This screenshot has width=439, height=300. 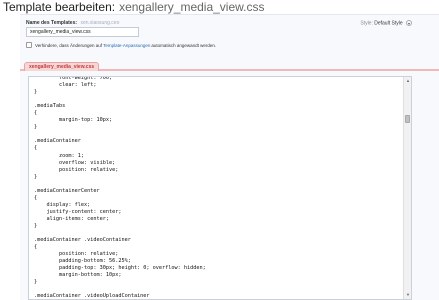 What do you see at coordinates (184, 45) in the screenshot?
I see `checkbox-text-after: automatisch angewandt werden.` at bounding box center [184, 45].